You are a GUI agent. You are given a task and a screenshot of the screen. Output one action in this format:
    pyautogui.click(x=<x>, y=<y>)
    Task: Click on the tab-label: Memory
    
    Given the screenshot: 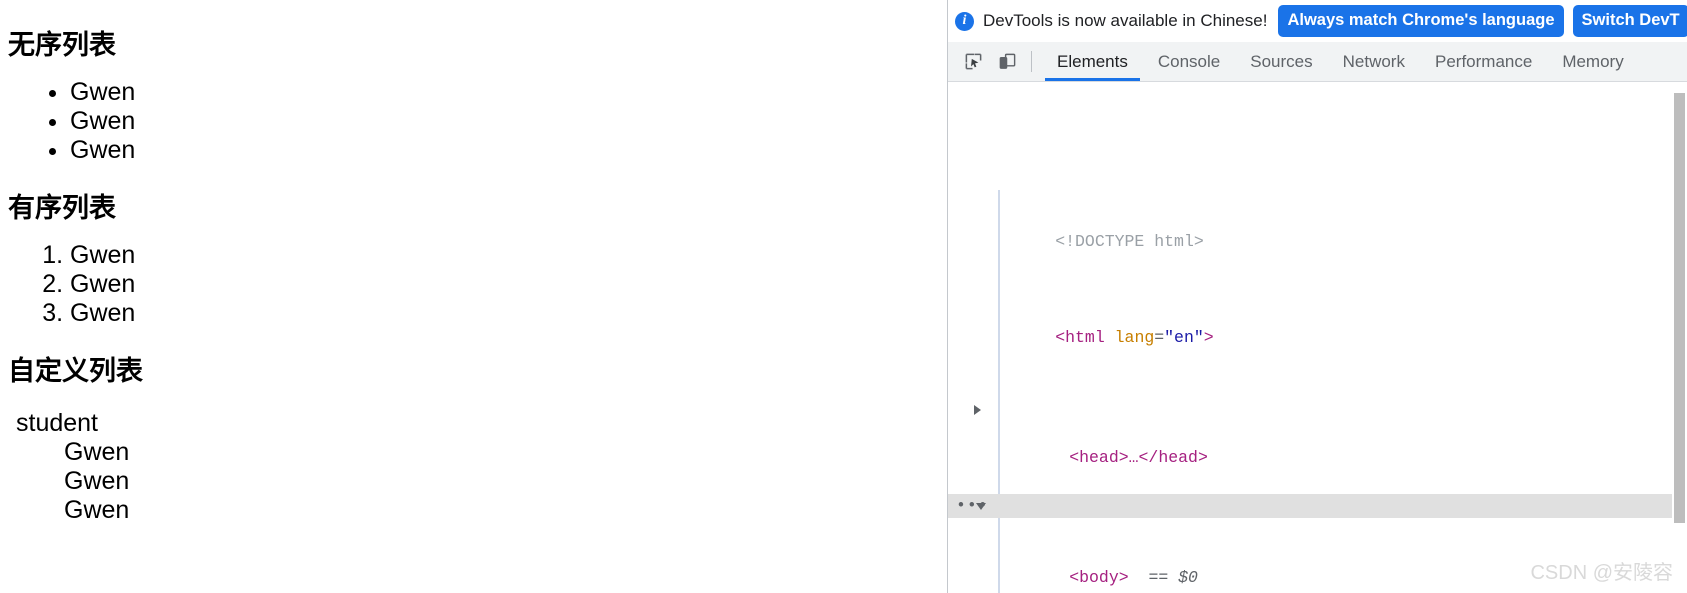 What is the action you would take?
    pyautogui.click(x=1593, y=61)
    